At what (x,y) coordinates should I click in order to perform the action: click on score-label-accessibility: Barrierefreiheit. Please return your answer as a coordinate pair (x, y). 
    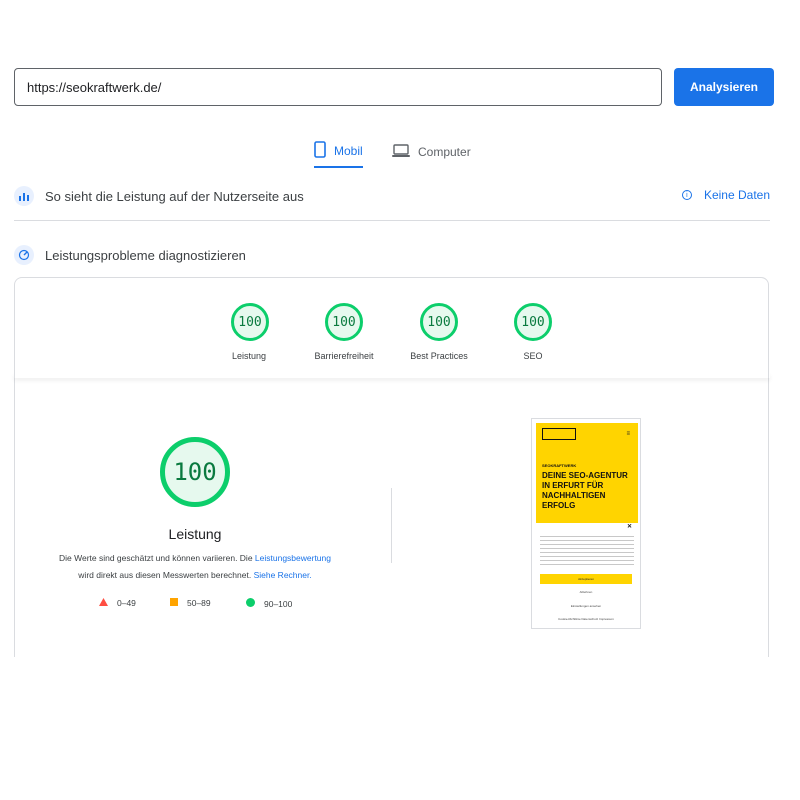
    Looking at the image, I should click on (344, 356).